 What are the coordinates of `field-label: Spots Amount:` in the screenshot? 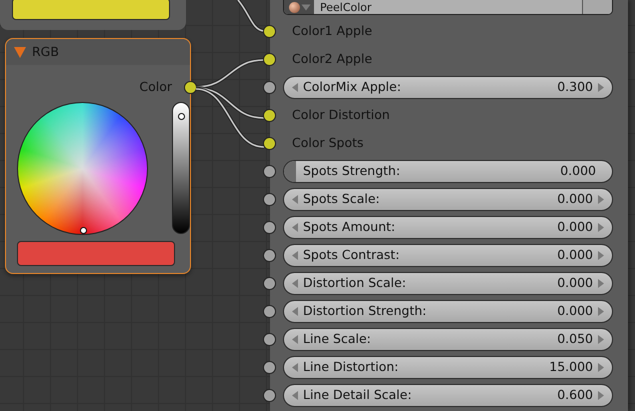 It's located at (349, 227).